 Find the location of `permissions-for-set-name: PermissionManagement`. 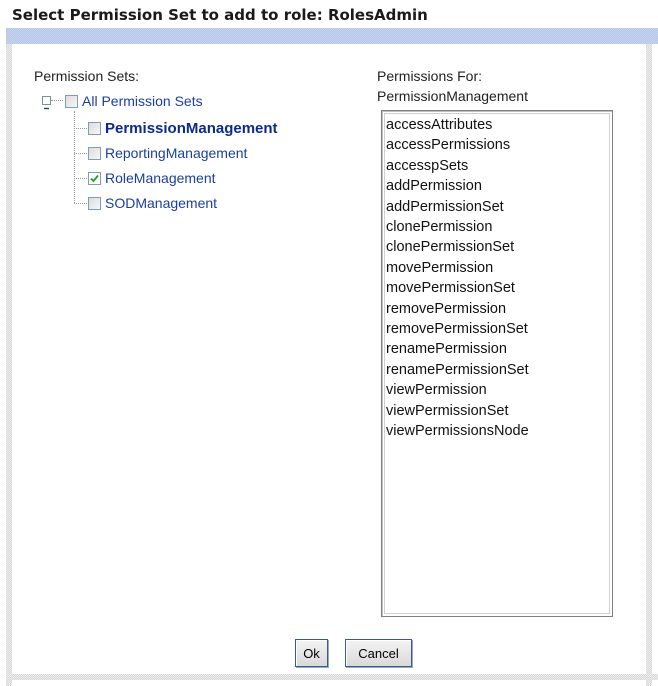

permissions-for-set-name: PermissionManagement is located at coordinates (452, 96).